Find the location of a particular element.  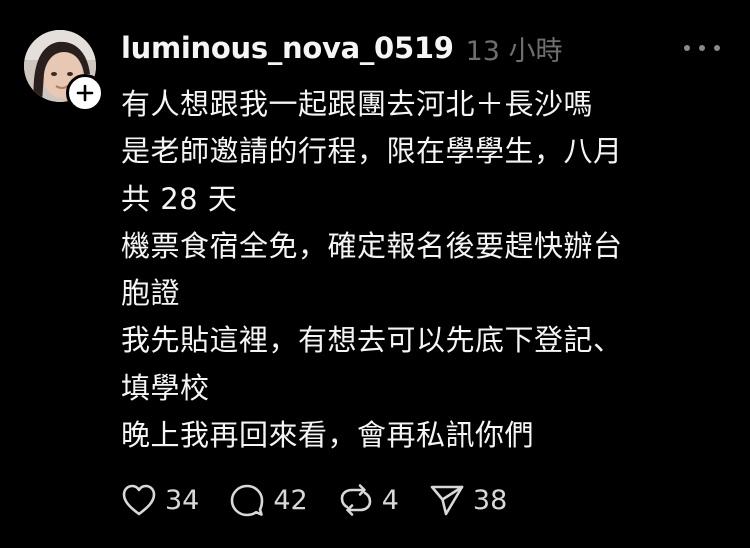

follow-button is located at coordinates (85, 93).